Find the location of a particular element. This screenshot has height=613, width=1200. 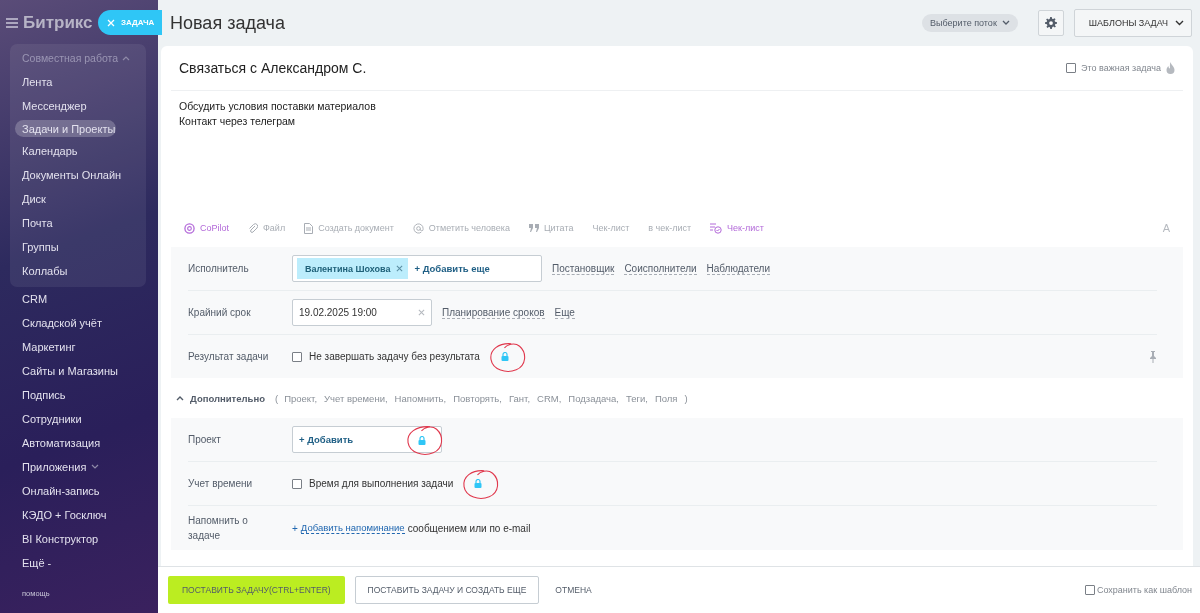

submit-button: ПОСТАВИТЬ ЗАДАЧУ(CTRL+ENTER) is located at coordinates (256, 590).